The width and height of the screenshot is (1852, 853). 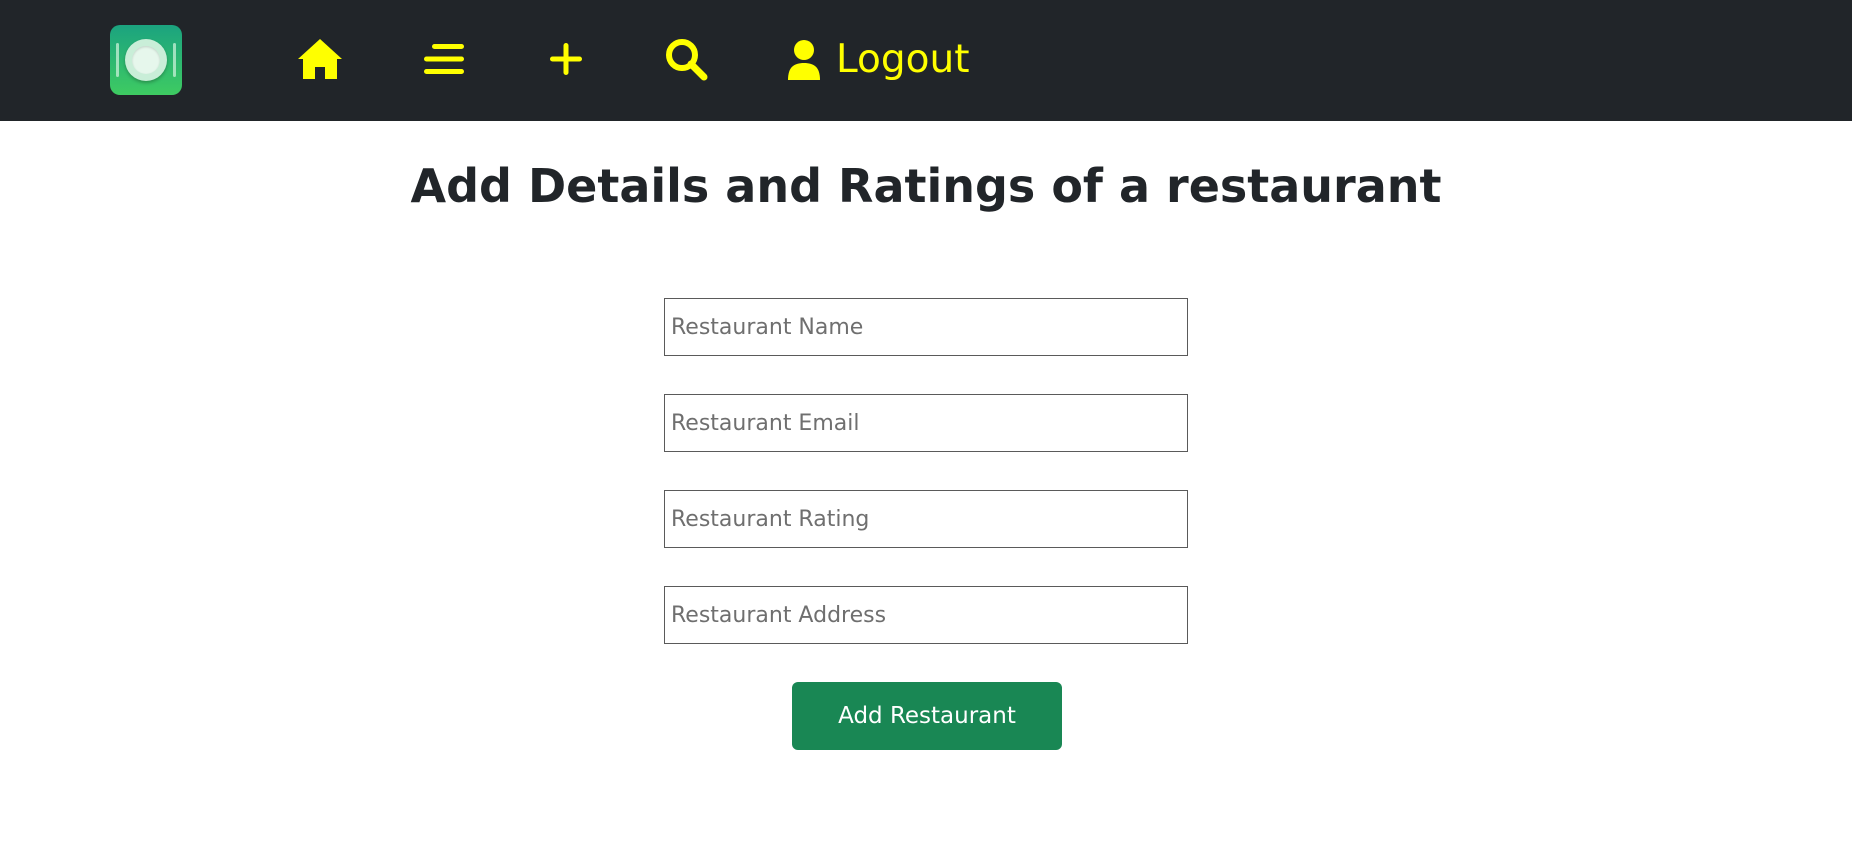 I want to click on plus-icon, so click(x=566, y=59).